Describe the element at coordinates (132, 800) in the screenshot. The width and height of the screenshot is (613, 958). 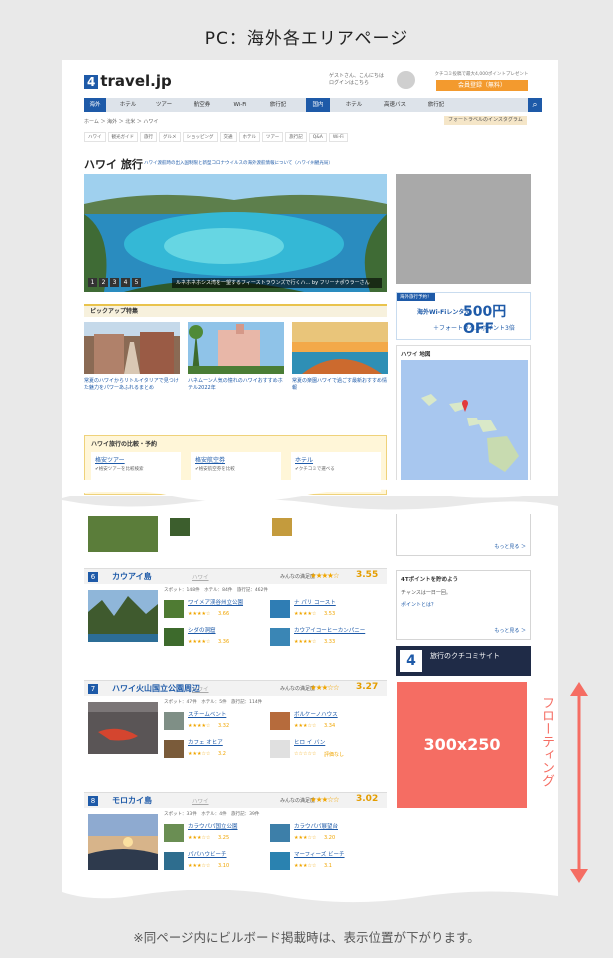
I see `area-name: モロカイ島` at that location.